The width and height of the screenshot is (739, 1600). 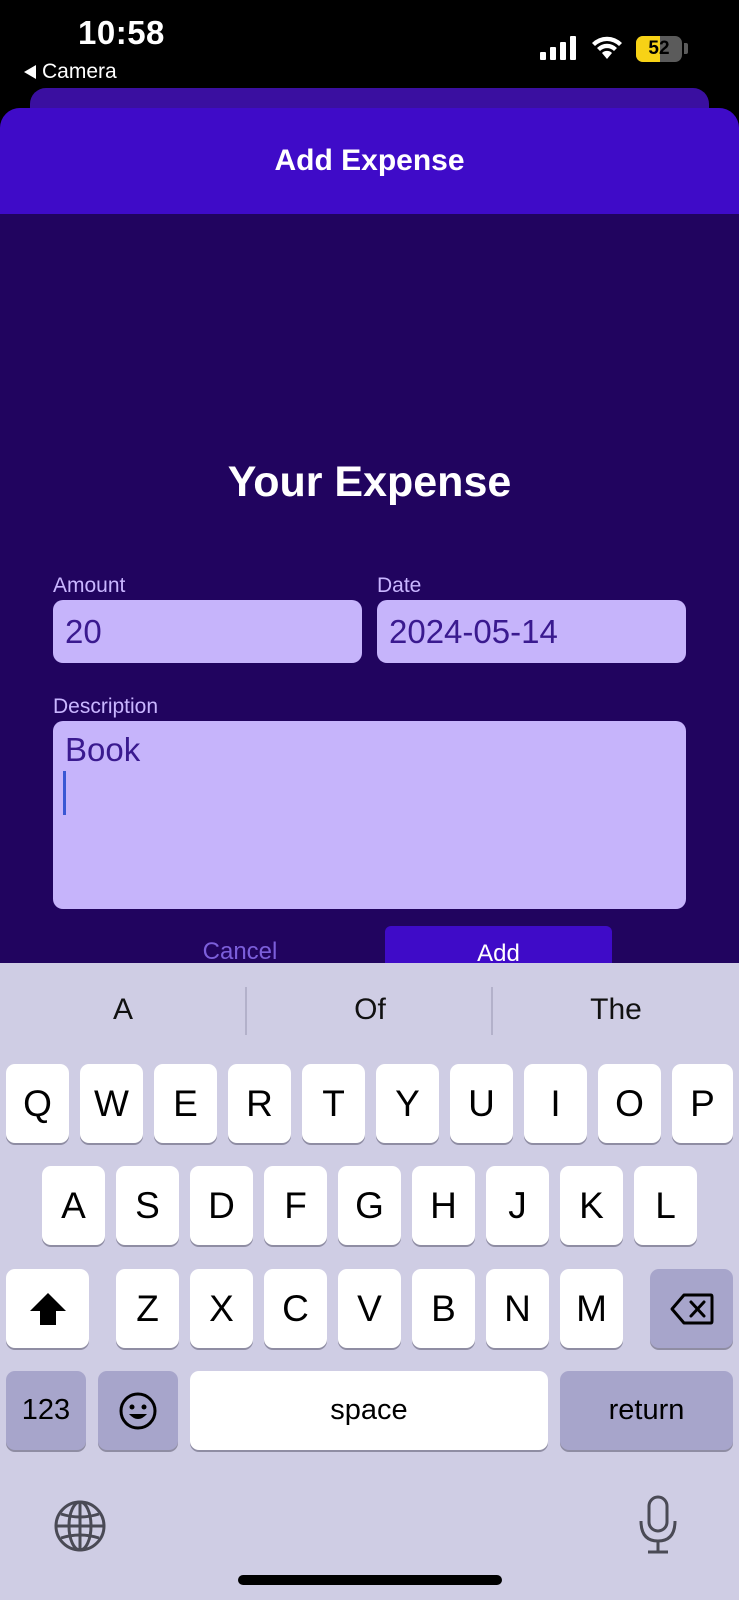 What do you see at coordinates (73, 1205) in the screenshot?
I see `key-a: A` at bounding box center [73, 1205].